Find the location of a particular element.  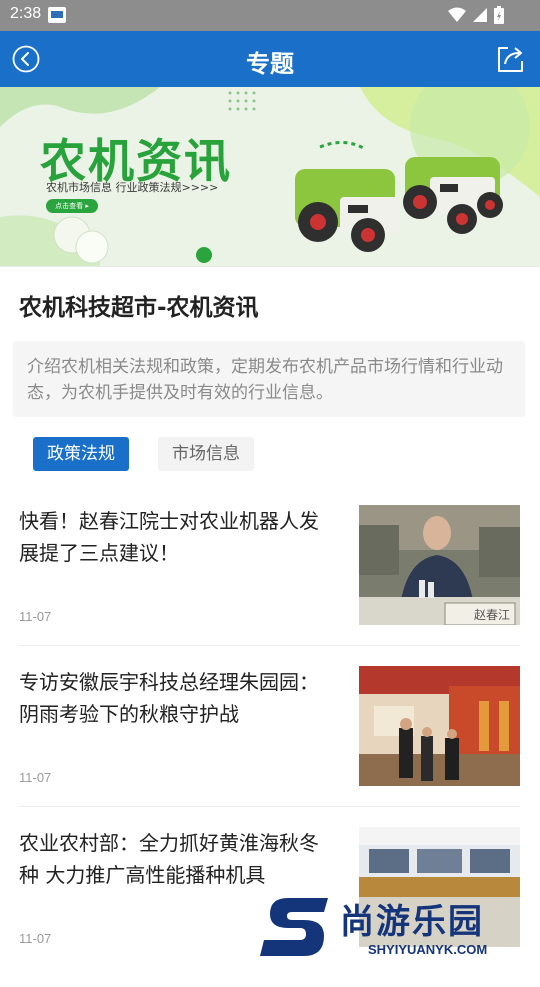

divider is located at coordinates (270, 266).